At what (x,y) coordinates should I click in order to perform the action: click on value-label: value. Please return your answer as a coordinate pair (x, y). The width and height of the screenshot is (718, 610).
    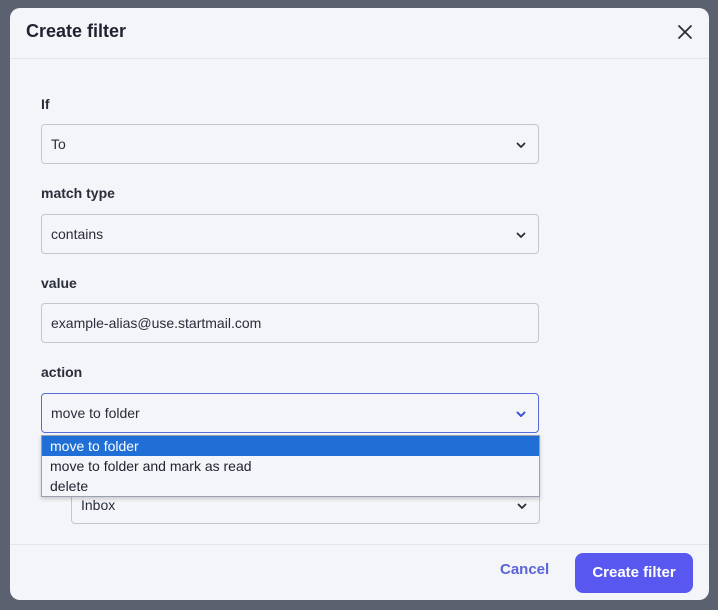
    Looking at the image, I should click on (59, 283).